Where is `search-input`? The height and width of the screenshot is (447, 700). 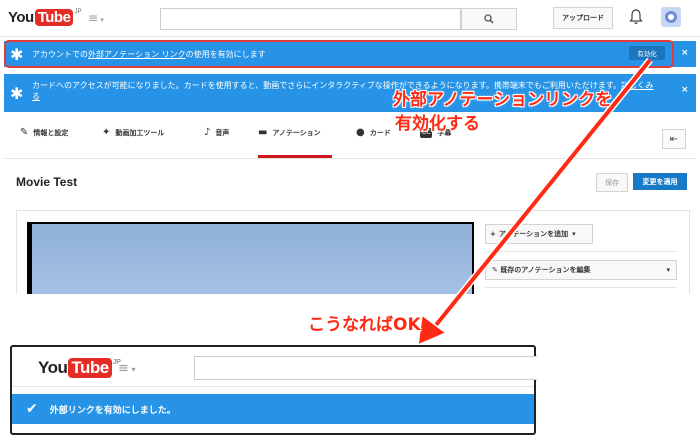 search-input is located at coordinates (365, 368).